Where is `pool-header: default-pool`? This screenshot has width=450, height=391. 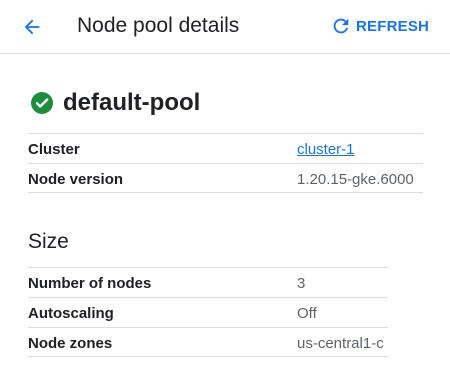
pool-header: default-pool is located at coordinates (115, 103).